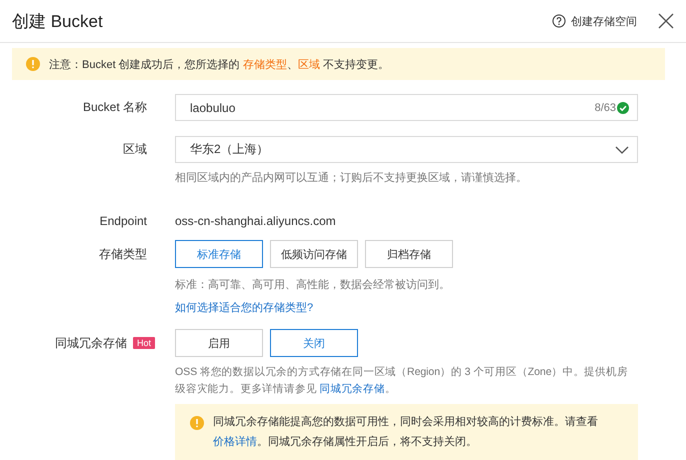  Describe the element at coordinates (666, 21) in the screenshot. I see `close-icon` at that location.